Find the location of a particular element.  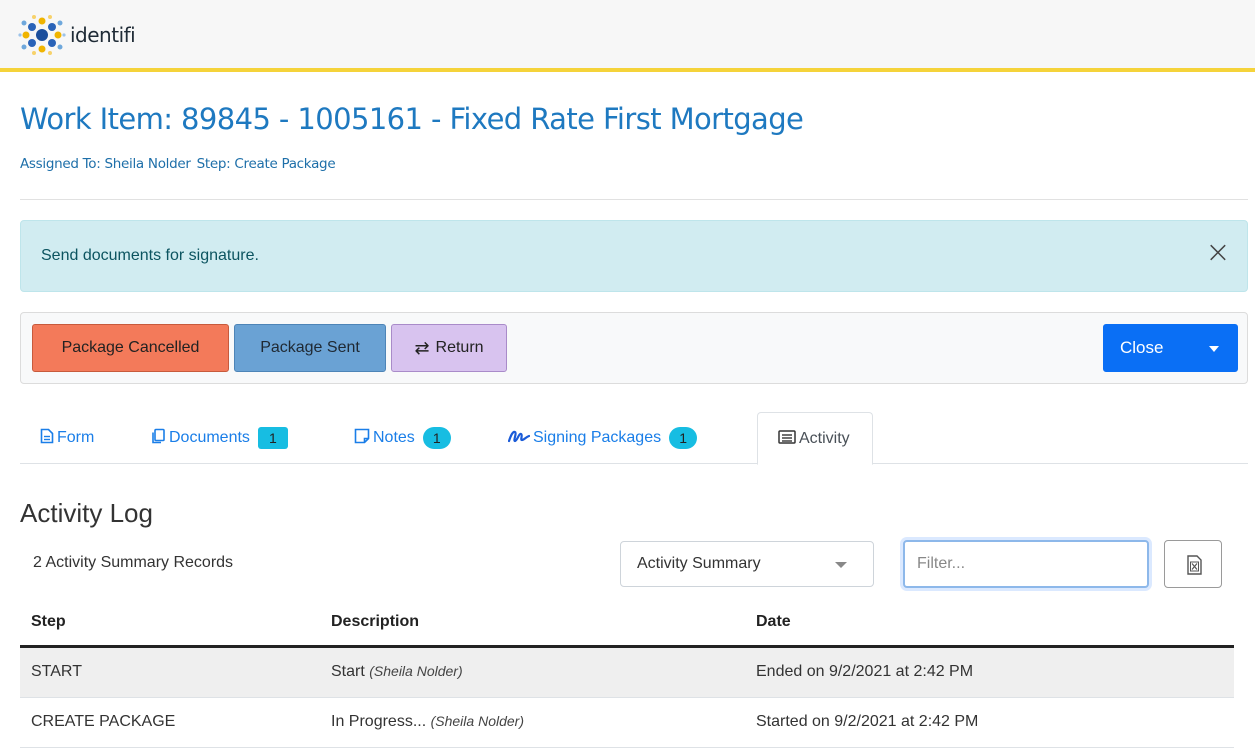

close-label: Close is located at coordinates (1142, 347).